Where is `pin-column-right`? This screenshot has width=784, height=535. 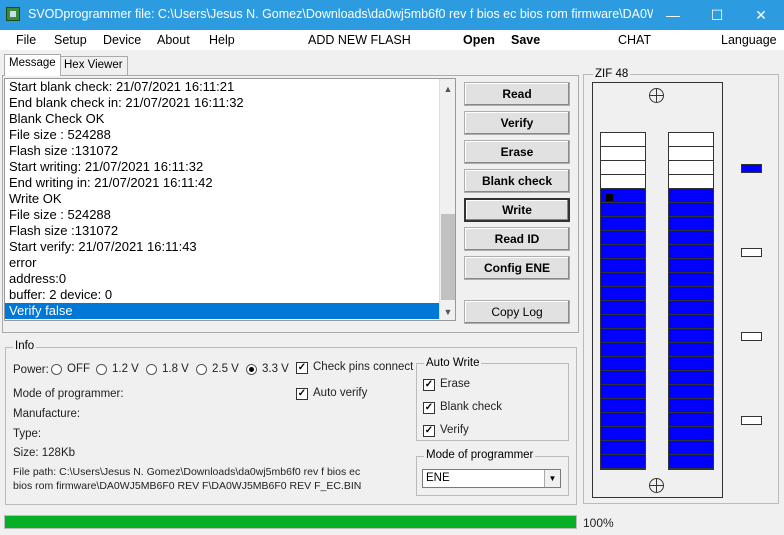 pin-column-right is located at coordinates (691, 301).